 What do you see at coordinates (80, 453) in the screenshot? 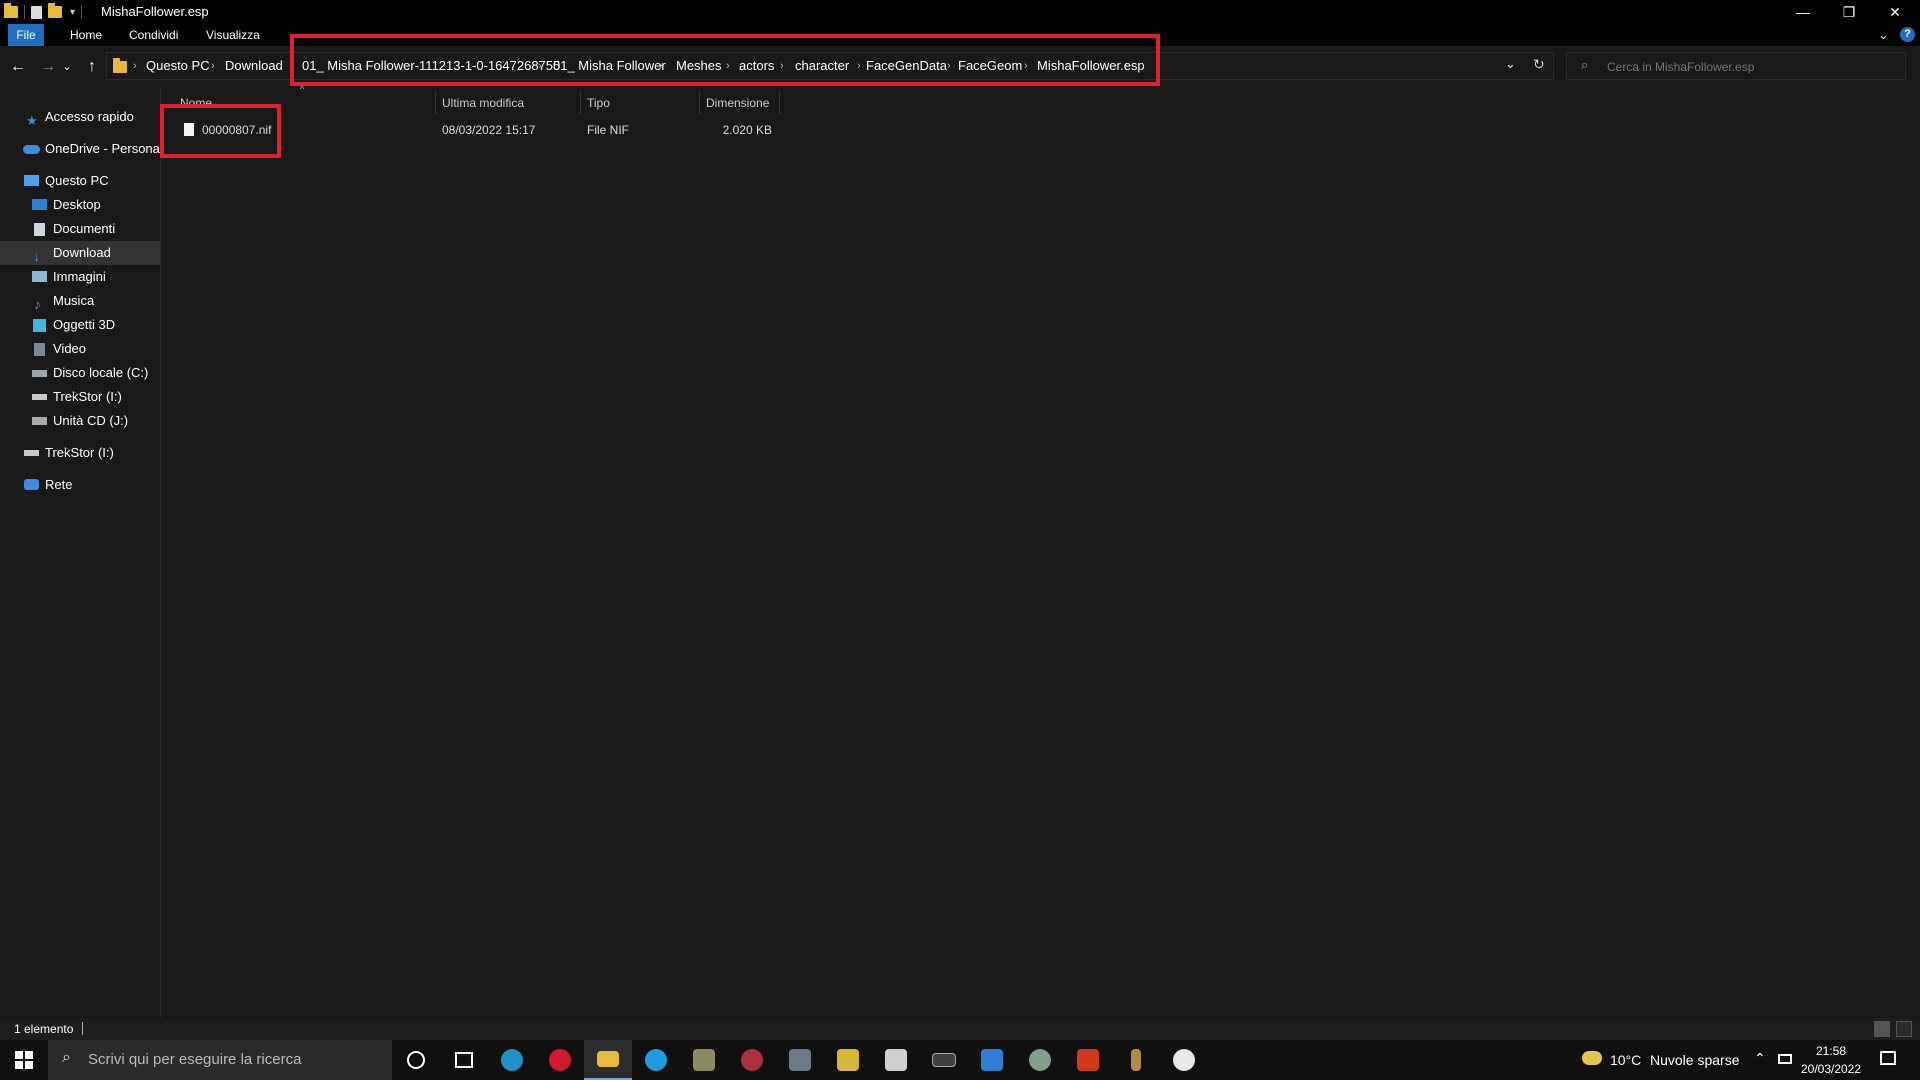
I see `sidebar-item-trekstor-root: TrekStor (I:)` at bounding box center [80, 453].